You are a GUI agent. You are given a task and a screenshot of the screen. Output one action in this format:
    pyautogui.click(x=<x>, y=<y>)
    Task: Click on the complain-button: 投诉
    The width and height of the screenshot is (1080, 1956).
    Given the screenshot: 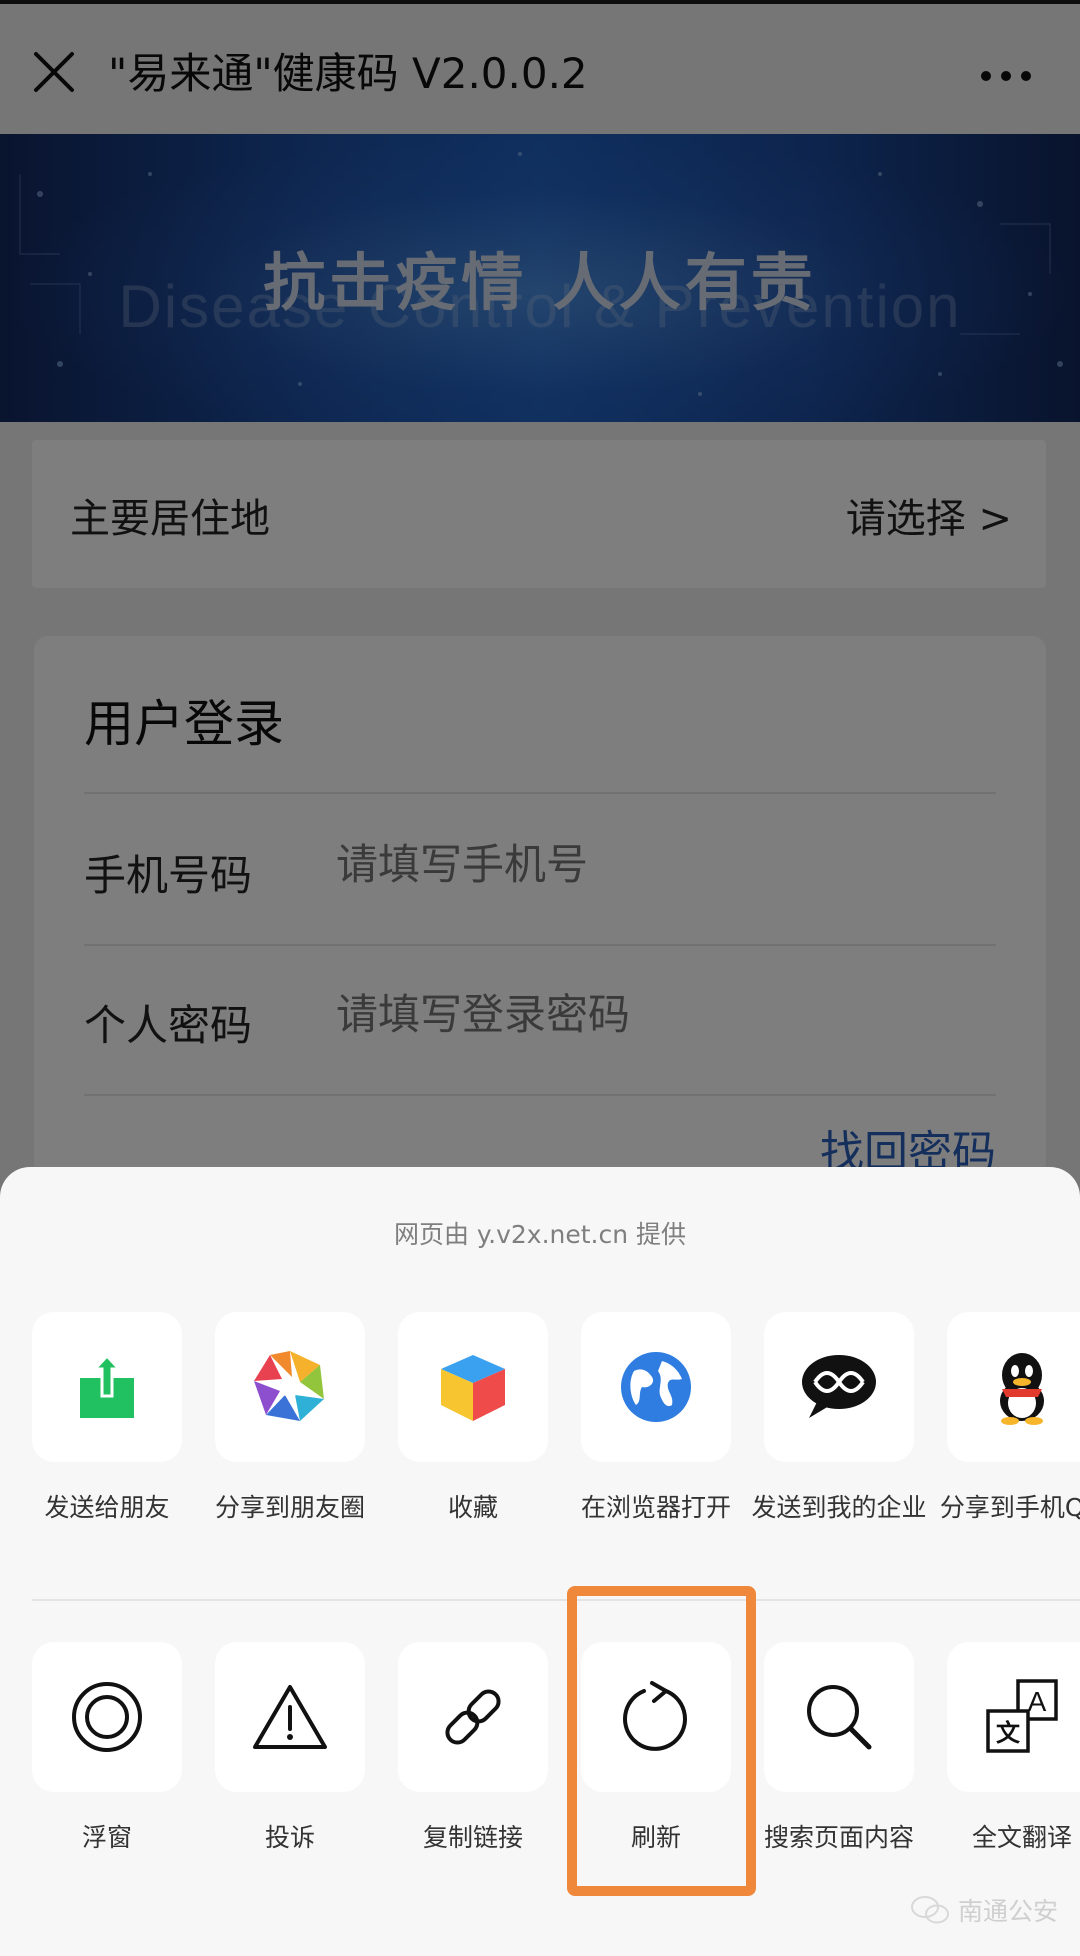 What is the action you would take?
    pyautogui.click(x=290, y=1777)
    